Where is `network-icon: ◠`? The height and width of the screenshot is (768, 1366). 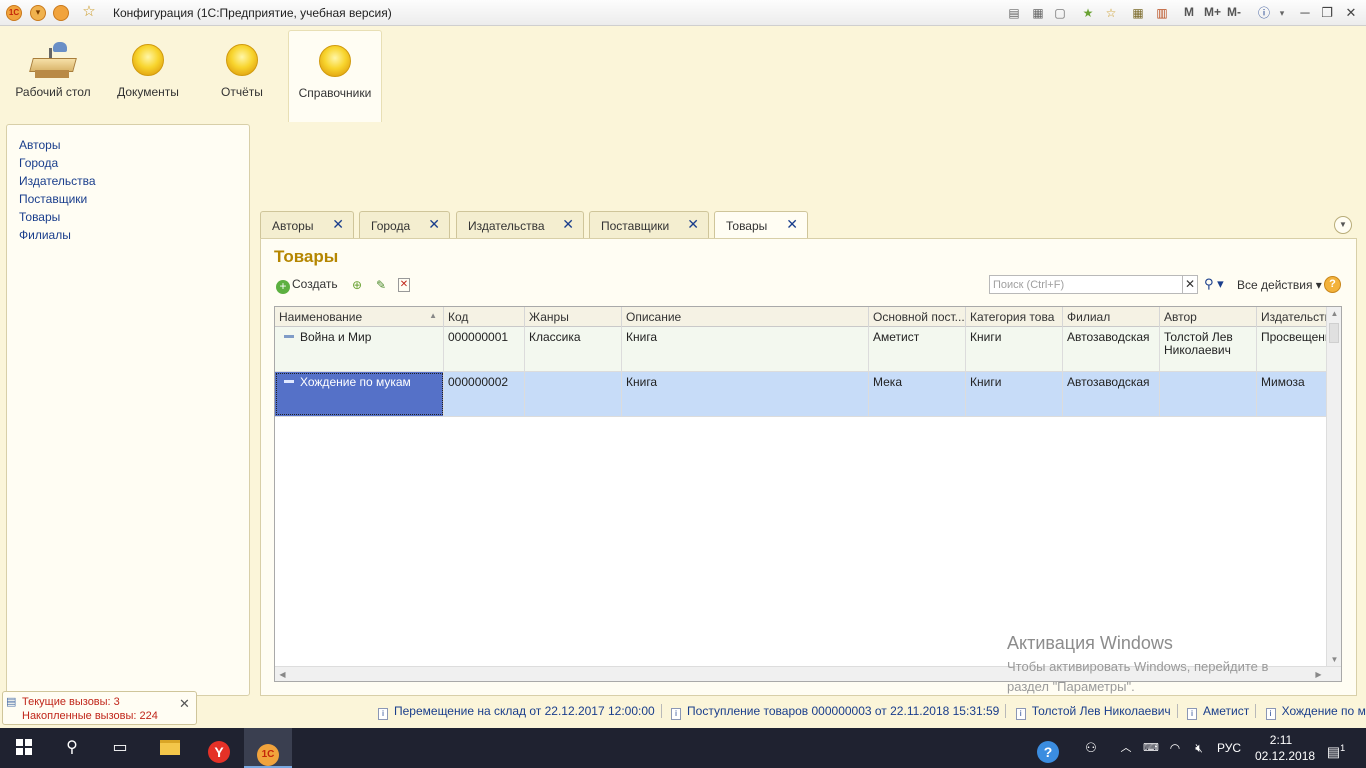 network-icon: ◠ is located at coordinates (1175, 748).